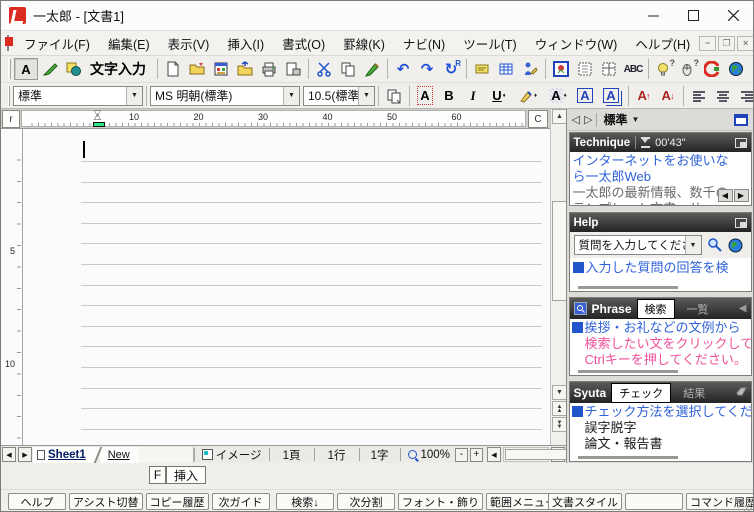 Image resolution: width=754 pixels, height=512 pixels. I want to click on image-view-button: イメージ, so click(232, 455).